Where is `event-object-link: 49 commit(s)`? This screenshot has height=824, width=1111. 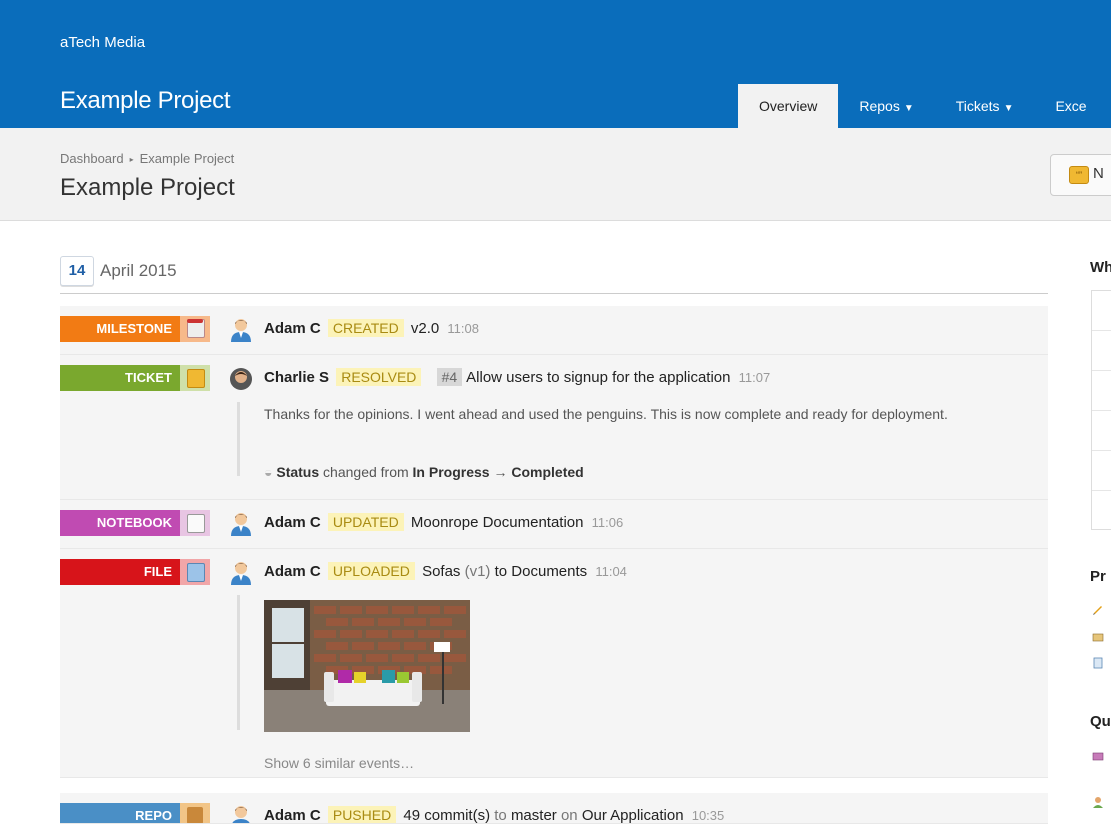 event-object-link: 49 commit(s) is located at coordinates (446, 815).